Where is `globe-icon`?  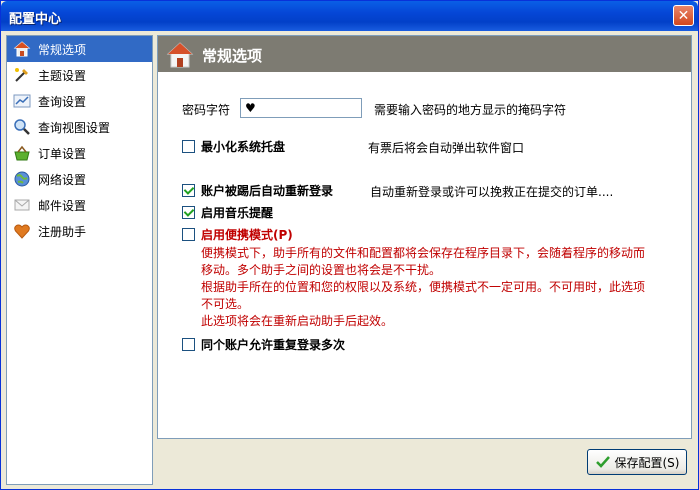
globe-icon is located at coordinates (22, 179).